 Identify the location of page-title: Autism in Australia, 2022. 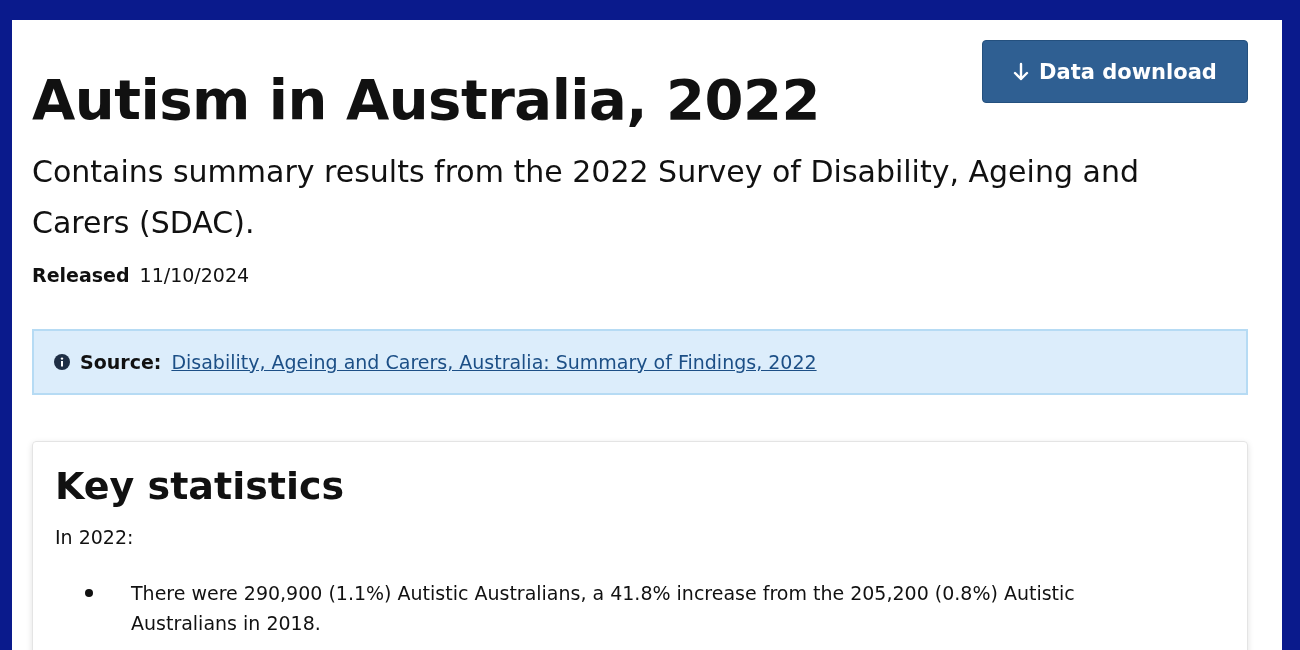
(426, 100).